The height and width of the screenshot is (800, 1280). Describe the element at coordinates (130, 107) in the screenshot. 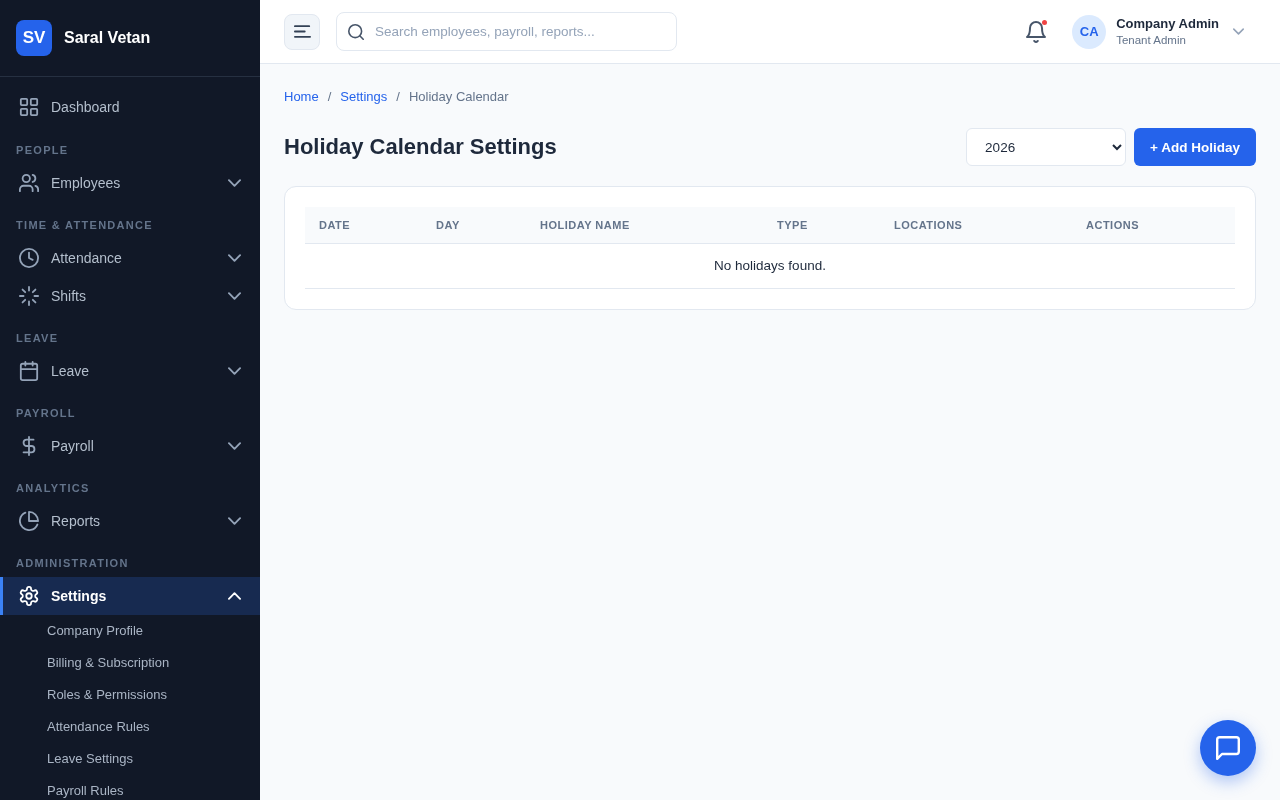

I see `nav-item: Dashboard` at that location.